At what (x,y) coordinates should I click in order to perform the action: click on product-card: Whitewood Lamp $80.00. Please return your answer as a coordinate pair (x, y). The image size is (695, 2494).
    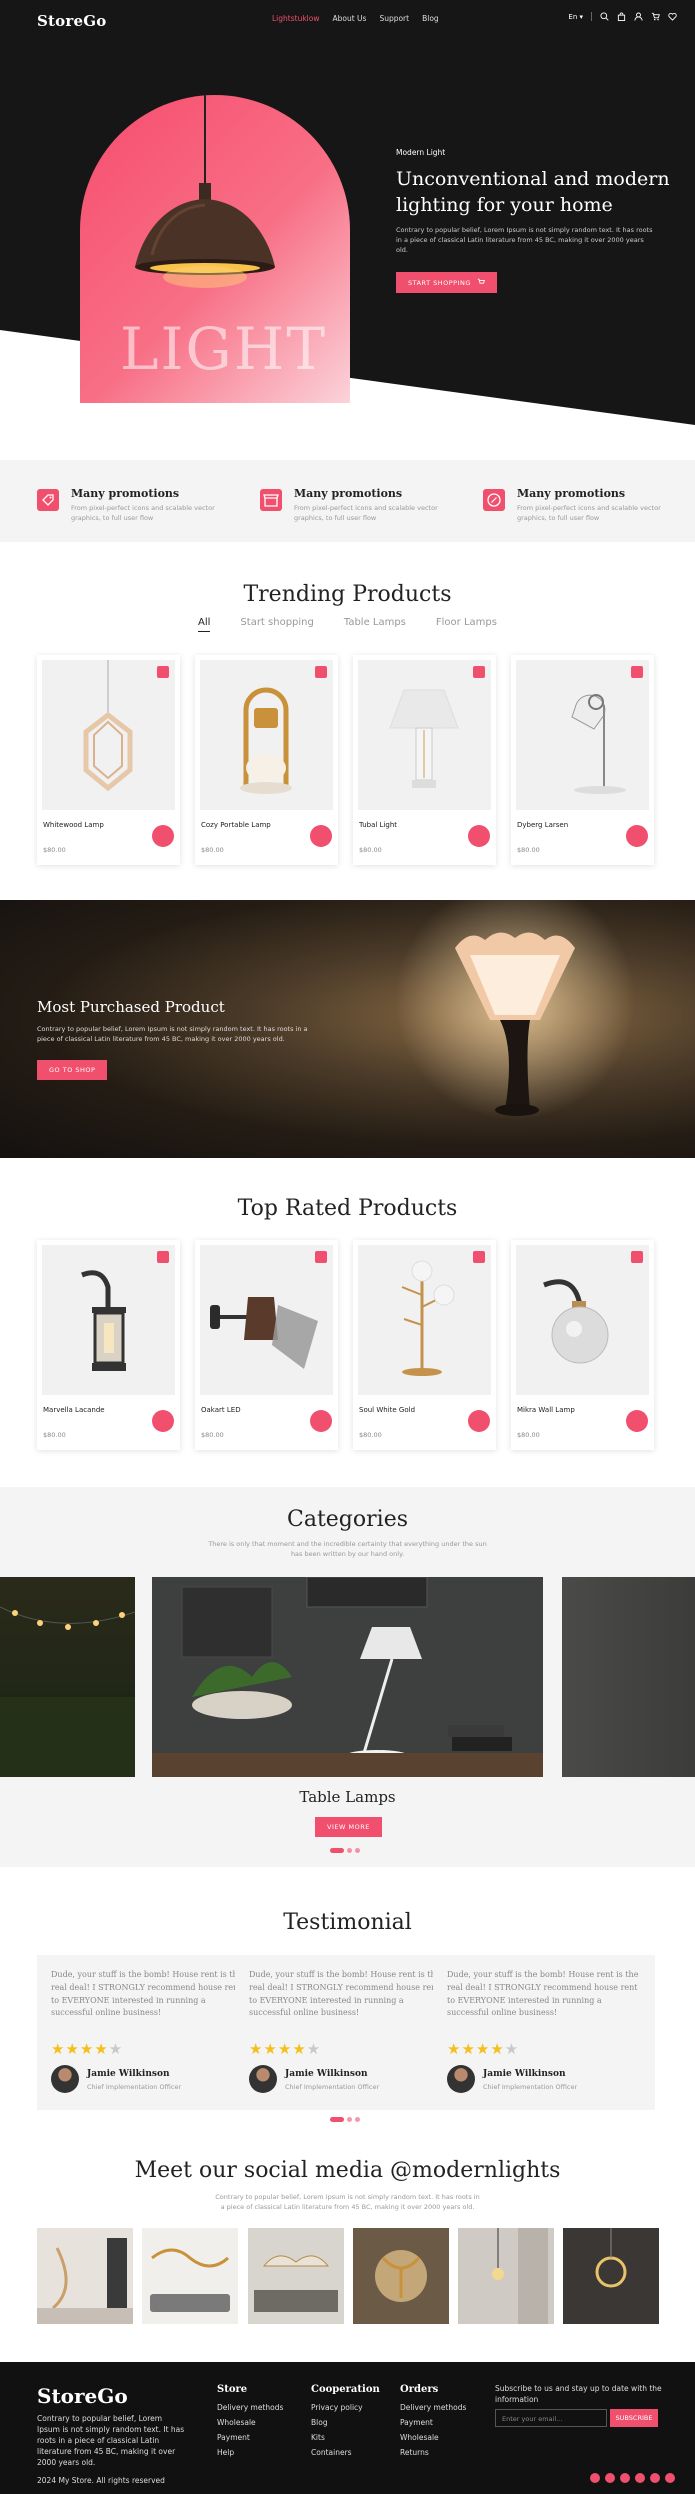
    Looking at the image, I should click on (108, 760).